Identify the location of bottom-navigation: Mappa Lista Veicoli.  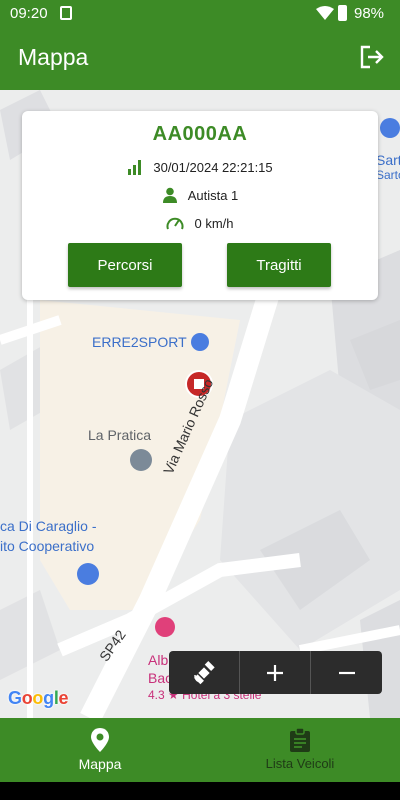
(200, 750).